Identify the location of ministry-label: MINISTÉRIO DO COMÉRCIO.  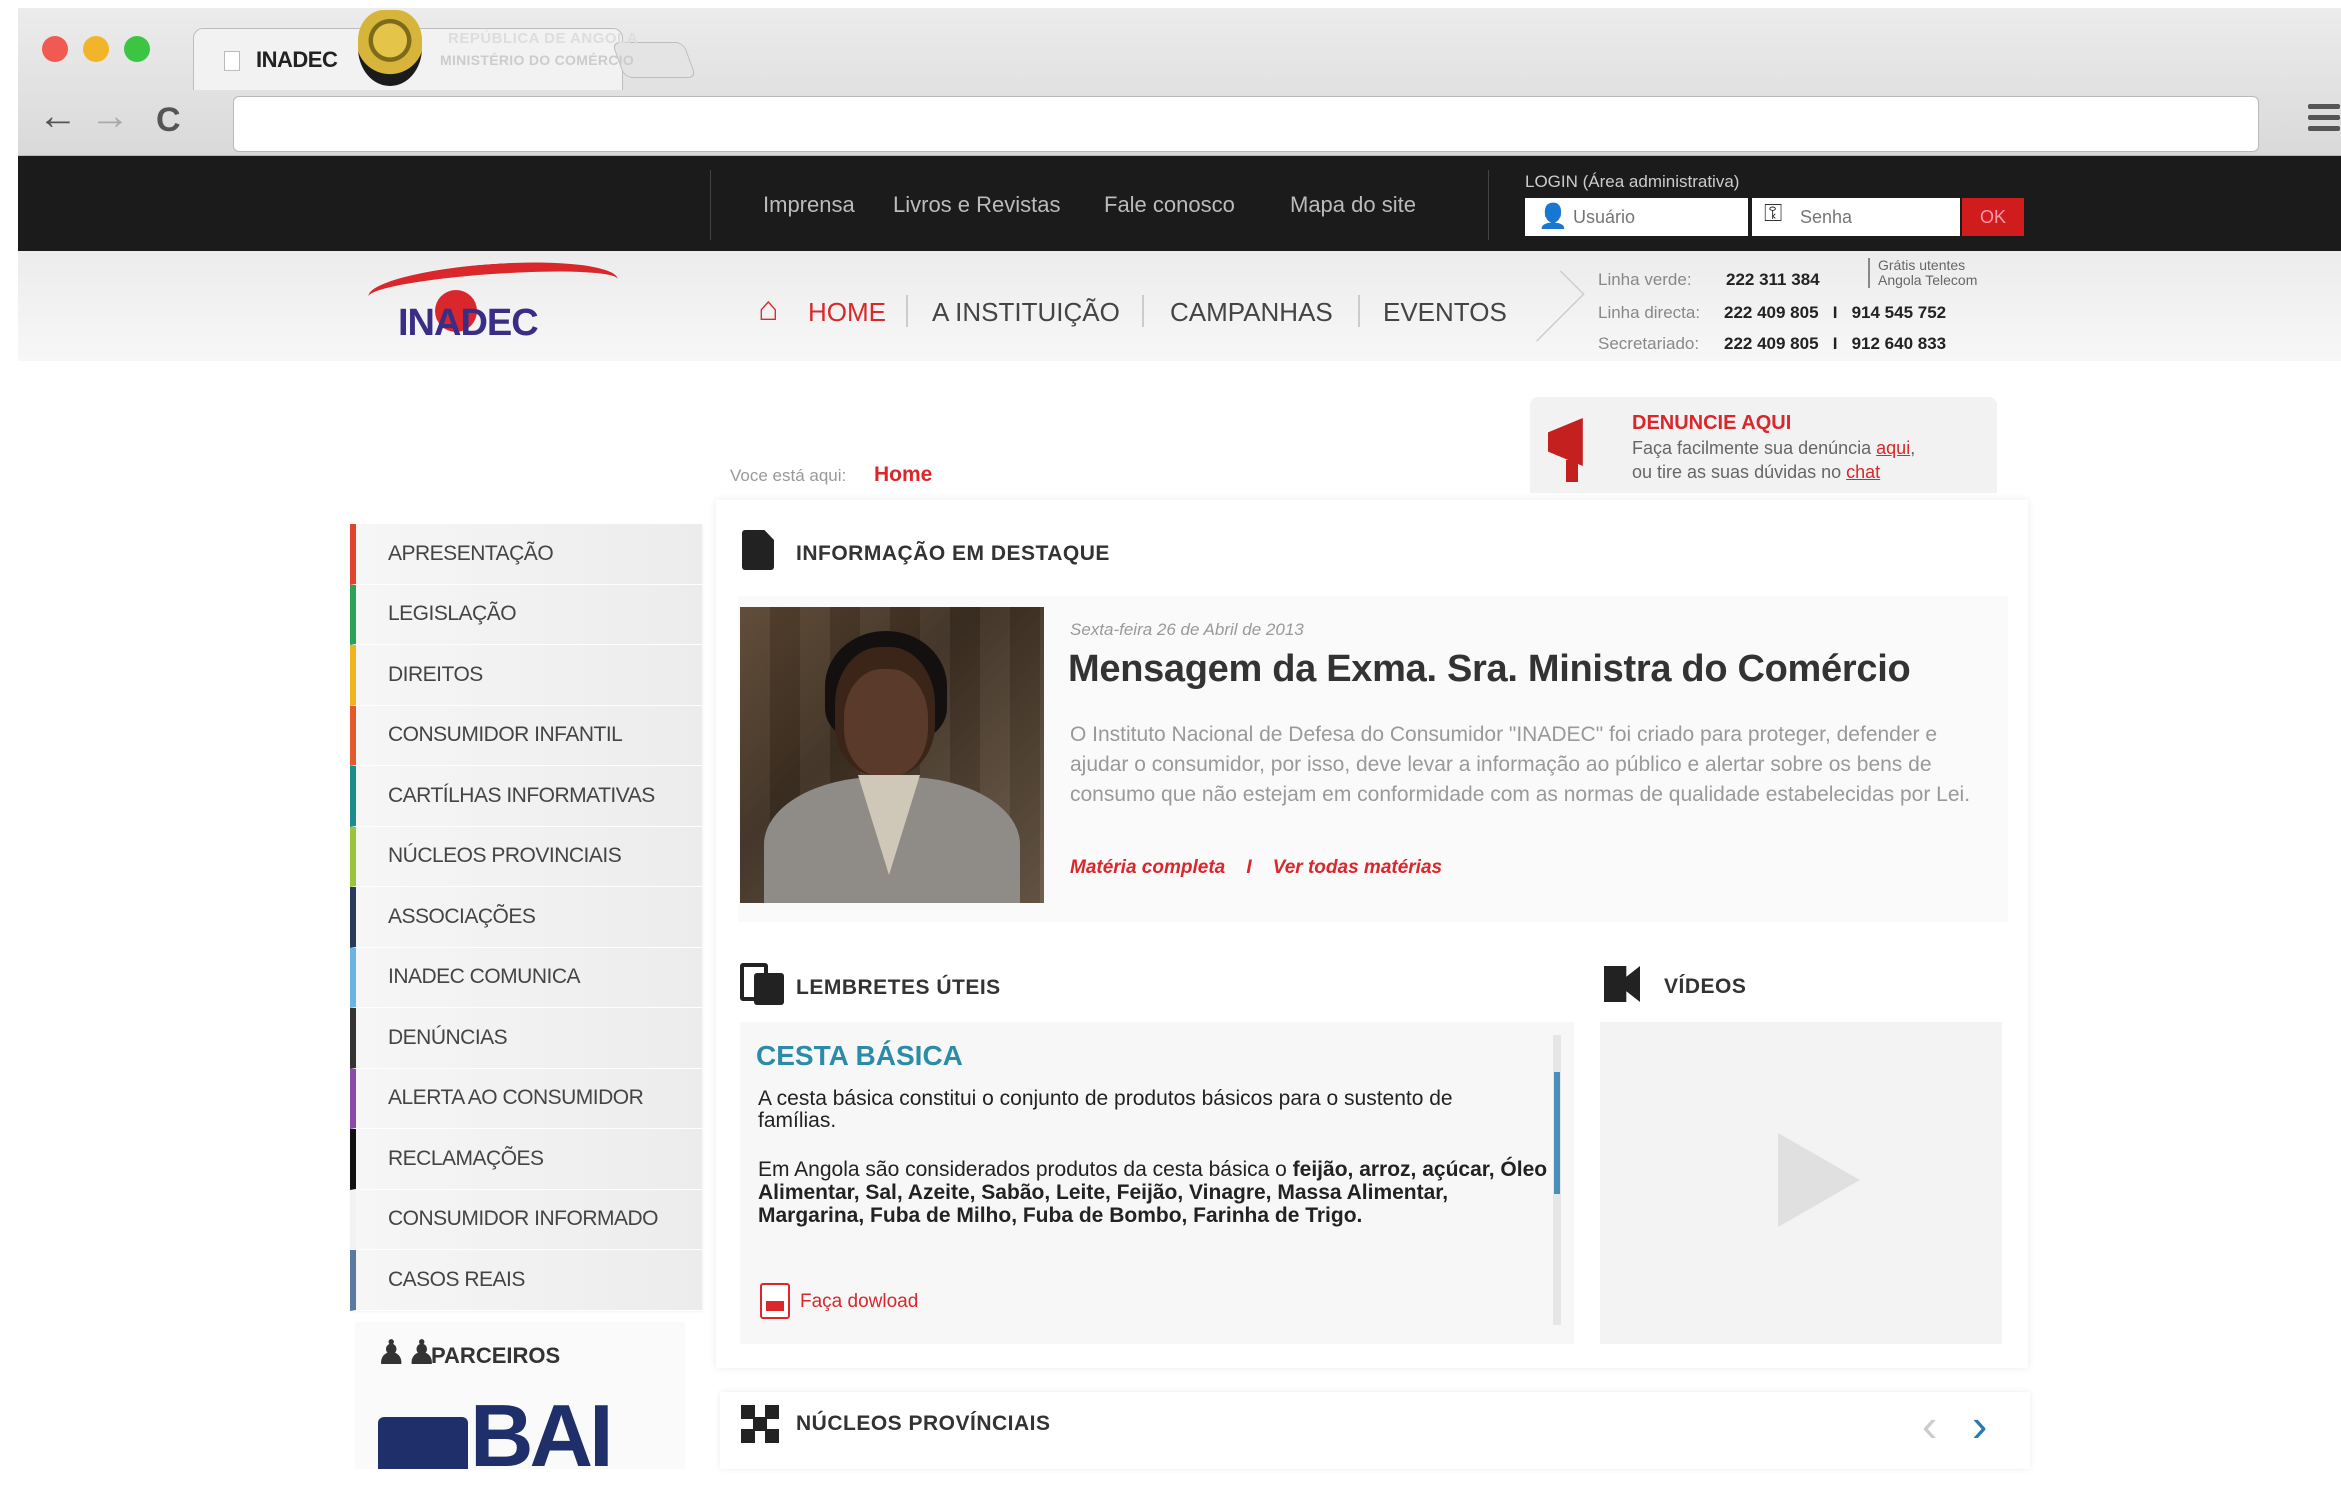
(537, 60).